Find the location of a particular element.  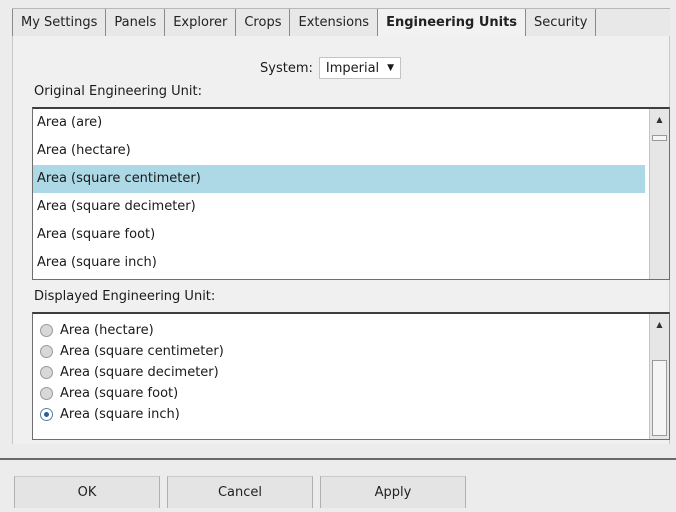

original-list-scrollbar: ▲ is located at coordinates (659, 194).